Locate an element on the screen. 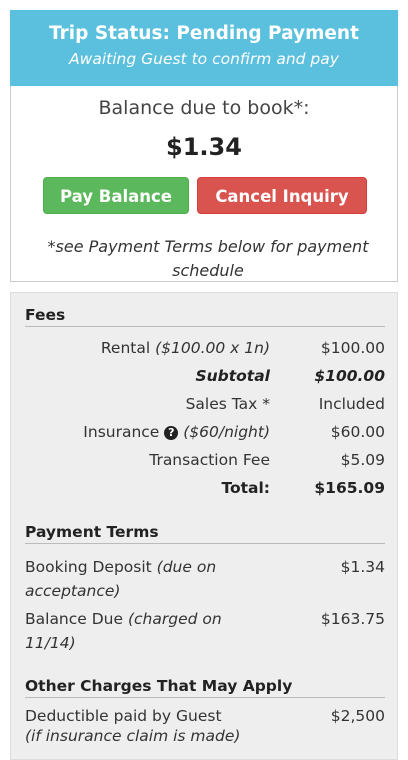 The height and width of the screenshot is (760, 408). total-label: Total: is located at coordinates (245, 488).